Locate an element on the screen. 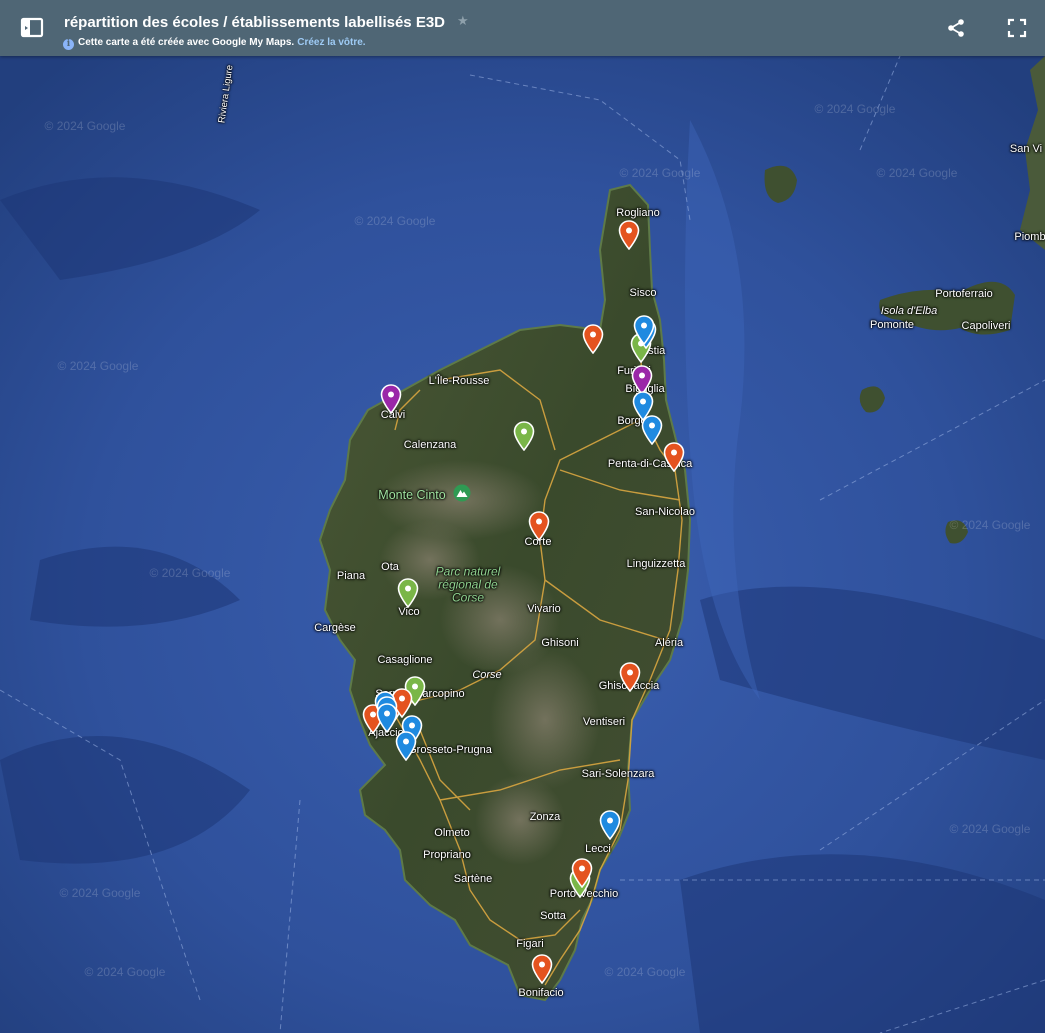  place-label: San Vi is located at coordinates (1026, 149).